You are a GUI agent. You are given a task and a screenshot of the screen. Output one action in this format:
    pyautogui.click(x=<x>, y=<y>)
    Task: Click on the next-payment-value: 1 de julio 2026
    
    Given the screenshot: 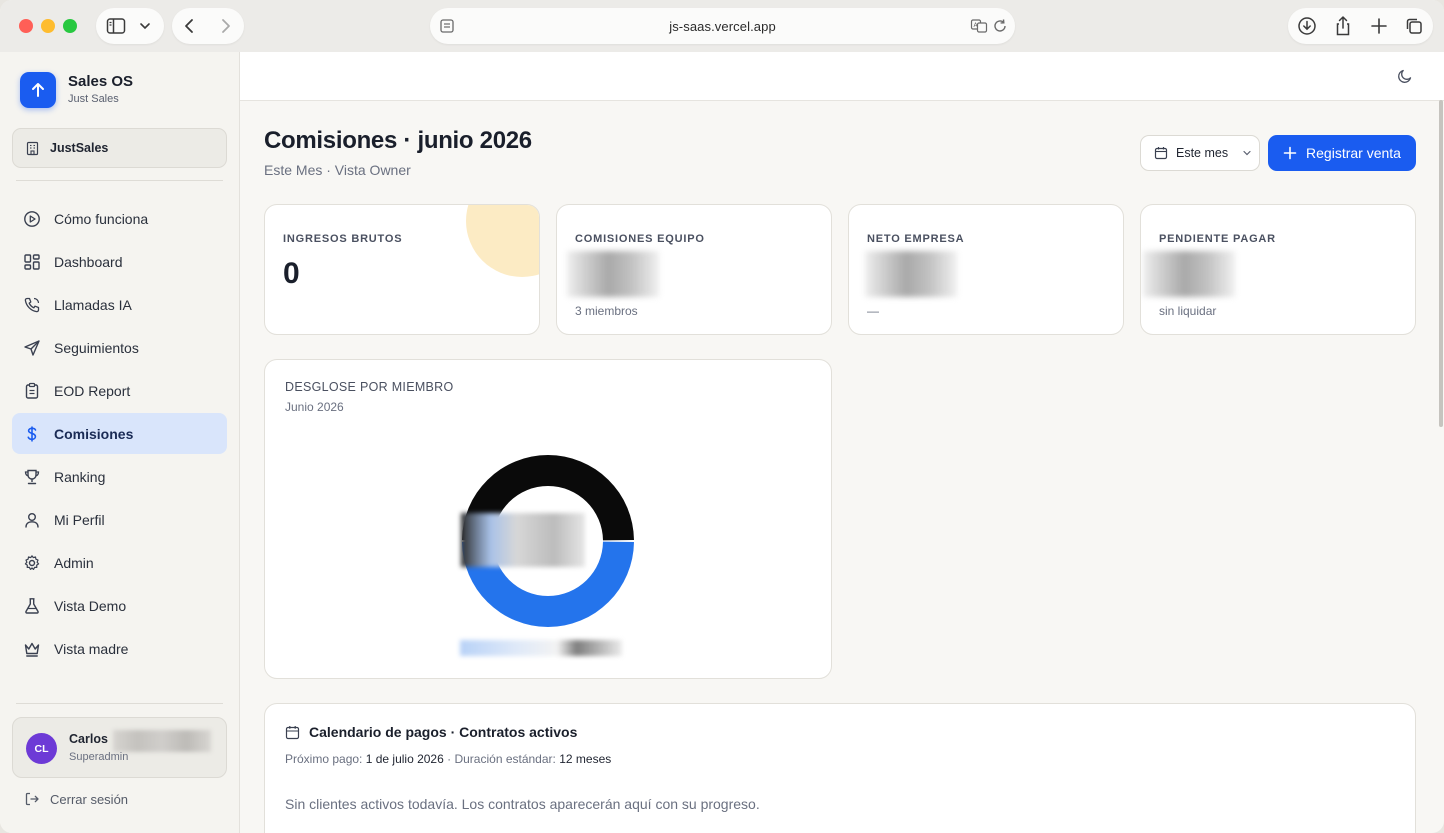 What is the action you would take?
    pyautogui.click(x=404, y=759)
    